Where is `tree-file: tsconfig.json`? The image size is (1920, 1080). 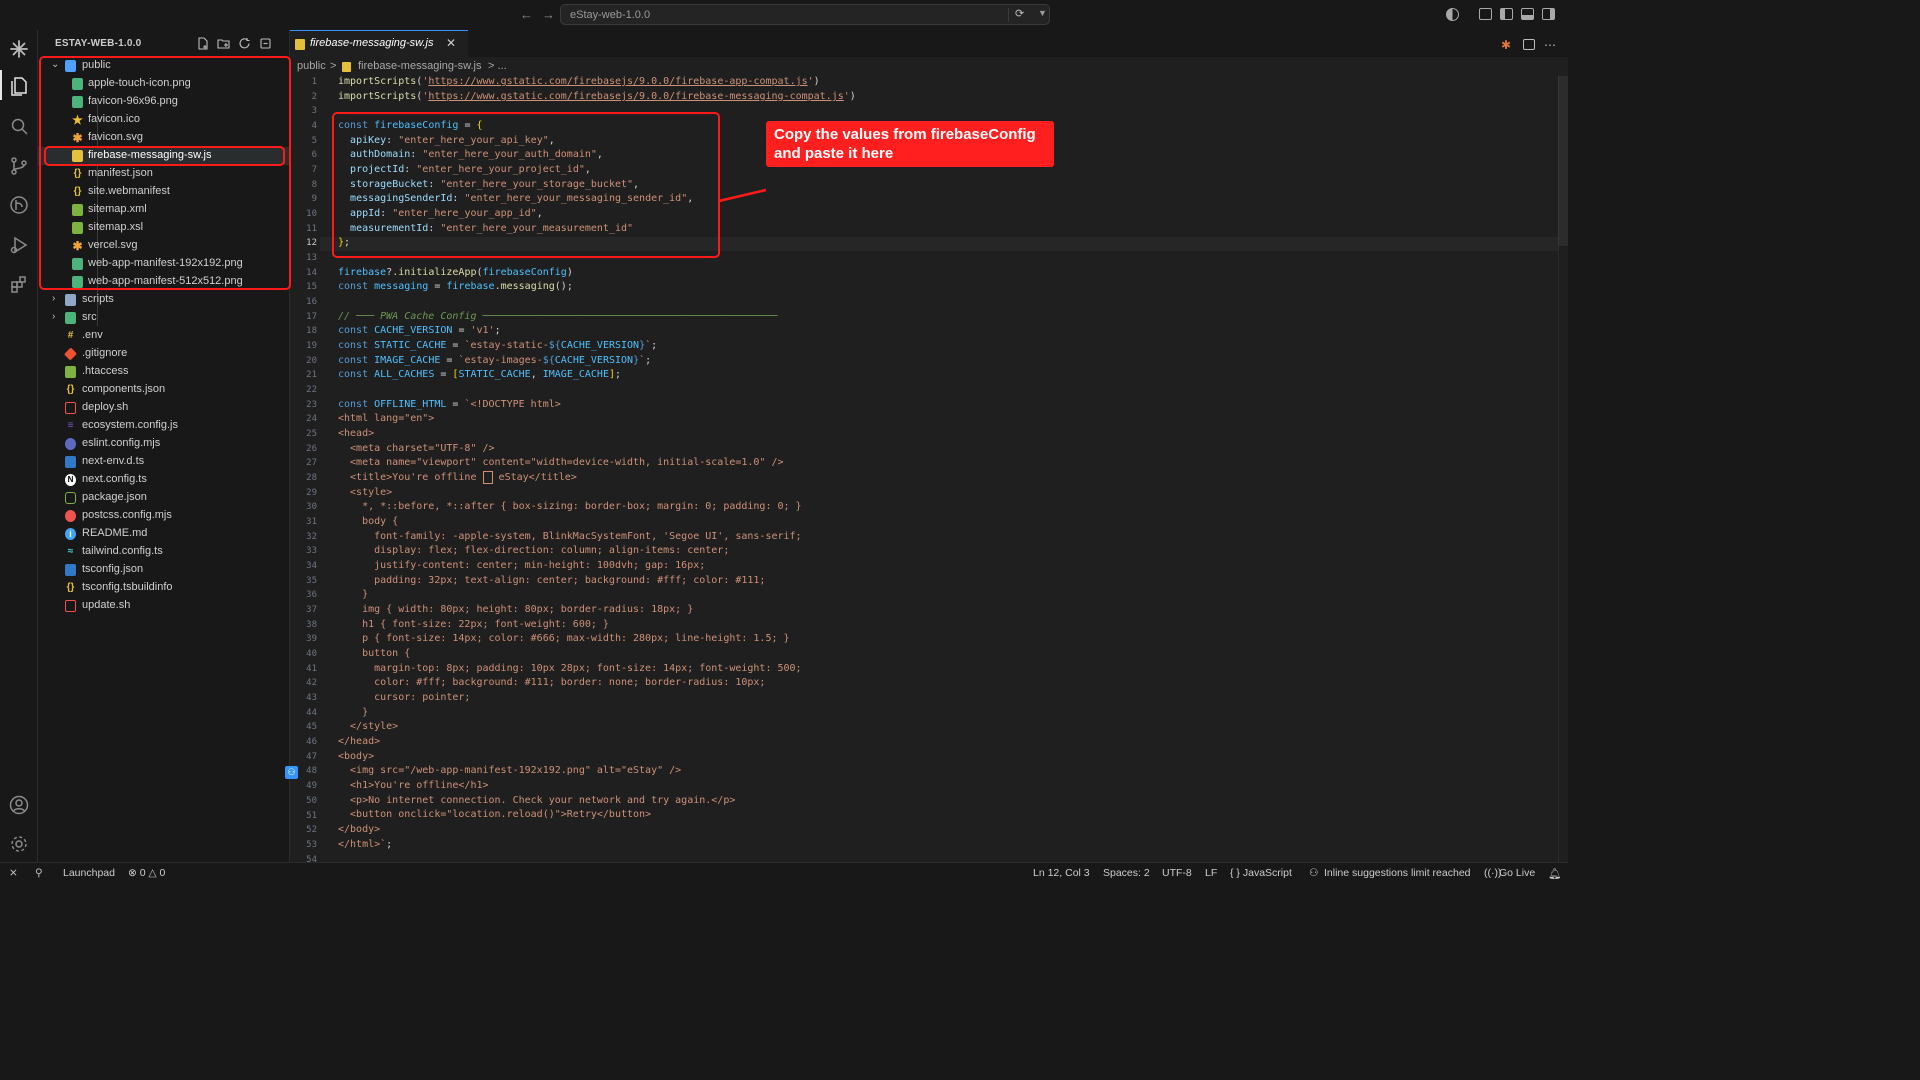 tree-file: tsconfig.json is located at coordinates (164, 570).